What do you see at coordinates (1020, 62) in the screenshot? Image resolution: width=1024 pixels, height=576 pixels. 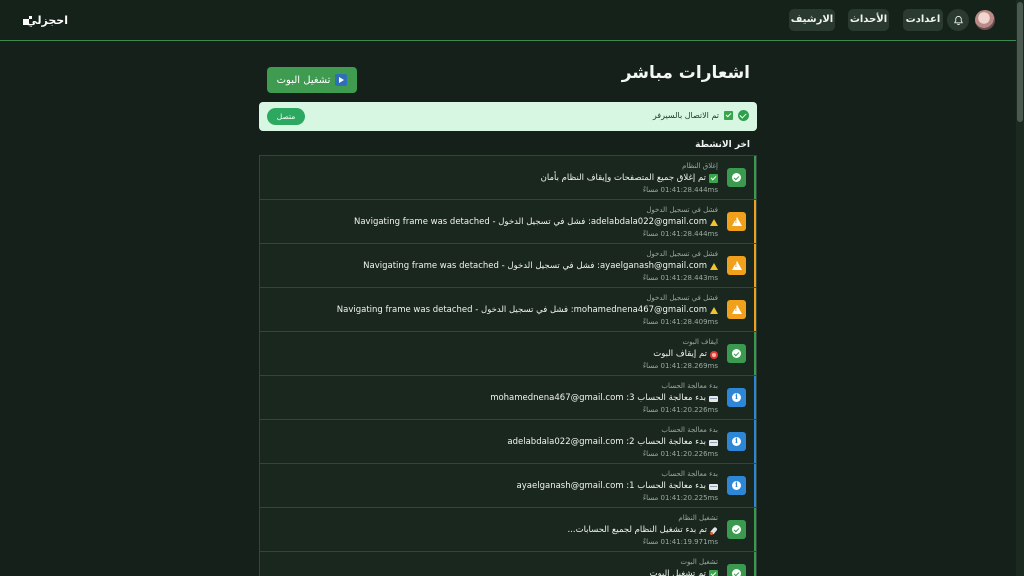 I see `scrollbar-thumb` at bounding box center [1020, 62].